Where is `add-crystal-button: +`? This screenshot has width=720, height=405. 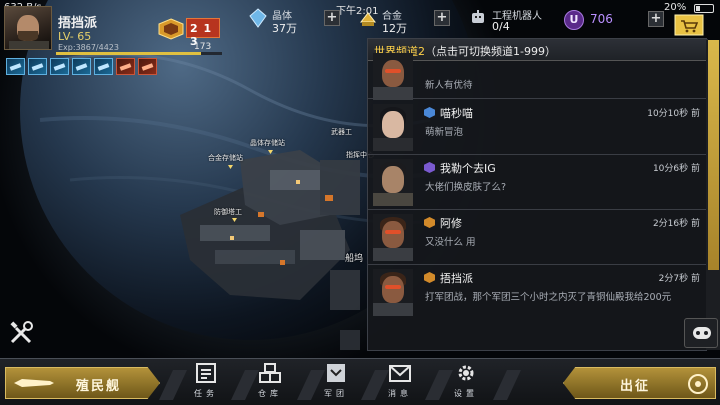
add-crystal-button: + is located at coordinates (332, 18).